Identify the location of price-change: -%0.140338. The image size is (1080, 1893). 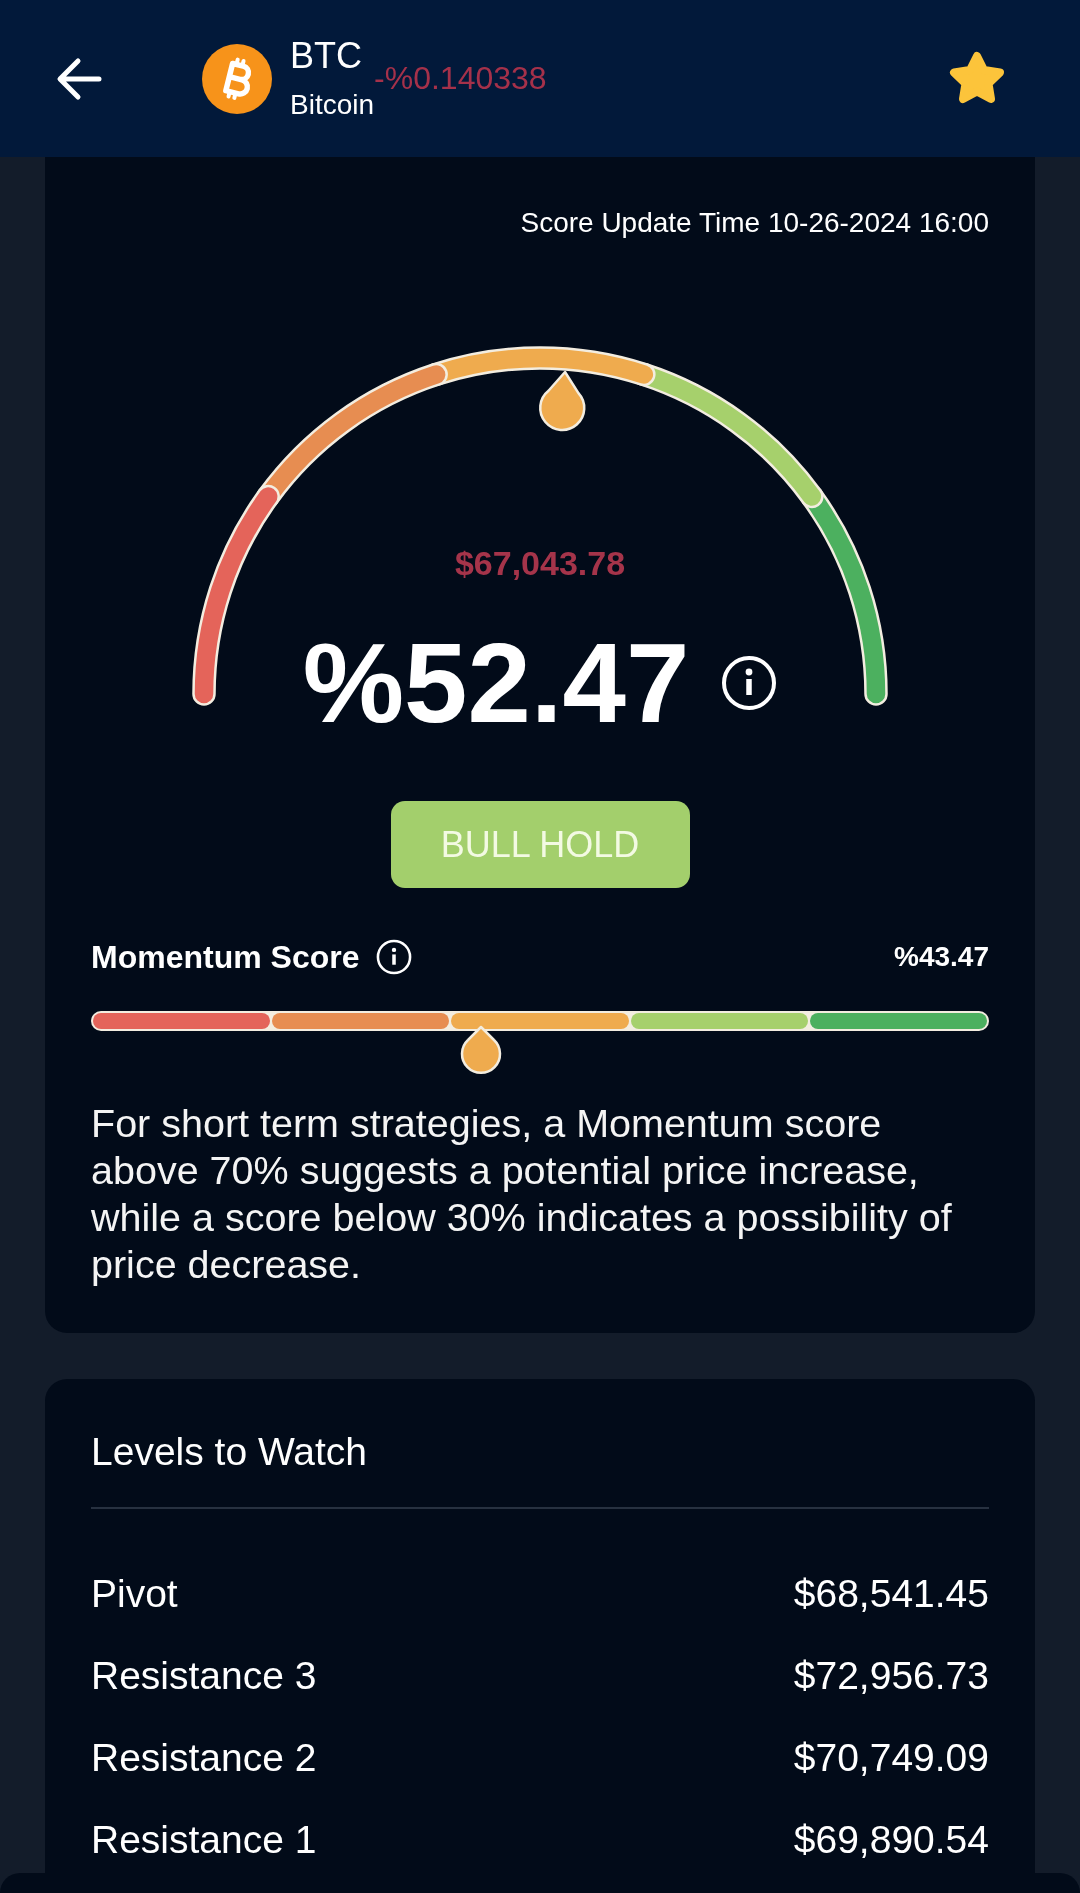
(460, 78).